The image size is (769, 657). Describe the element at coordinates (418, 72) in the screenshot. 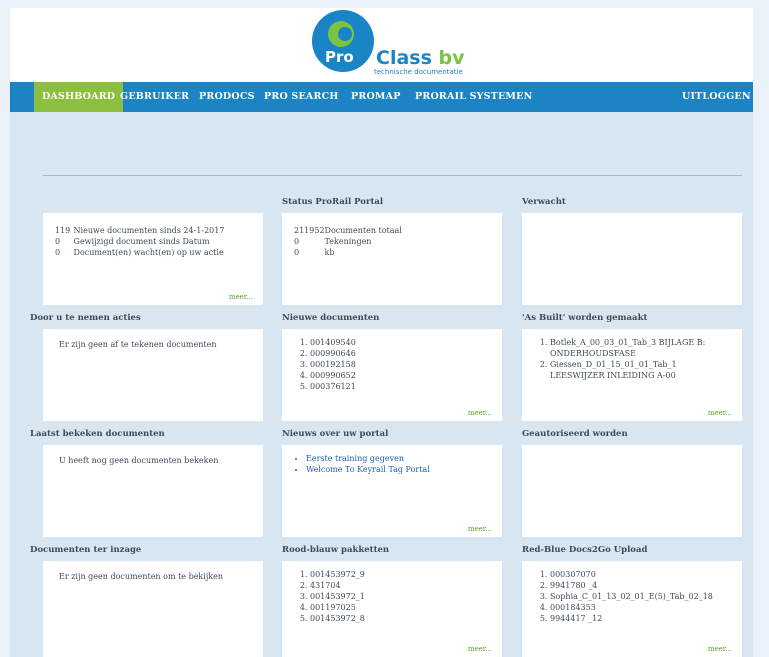

I see `logo-tagline: technische documentatie` at that location.